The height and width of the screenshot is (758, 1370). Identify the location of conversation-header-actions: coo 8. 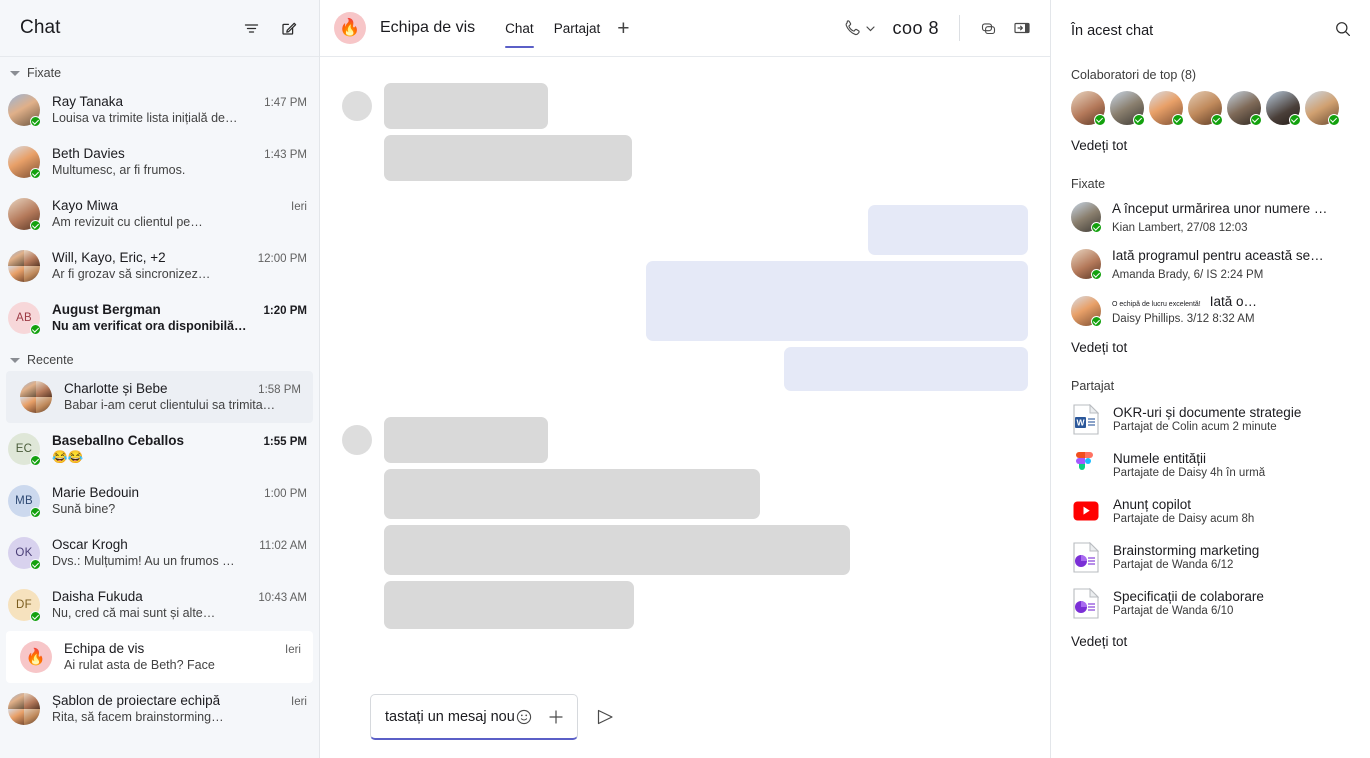
(937, 28).